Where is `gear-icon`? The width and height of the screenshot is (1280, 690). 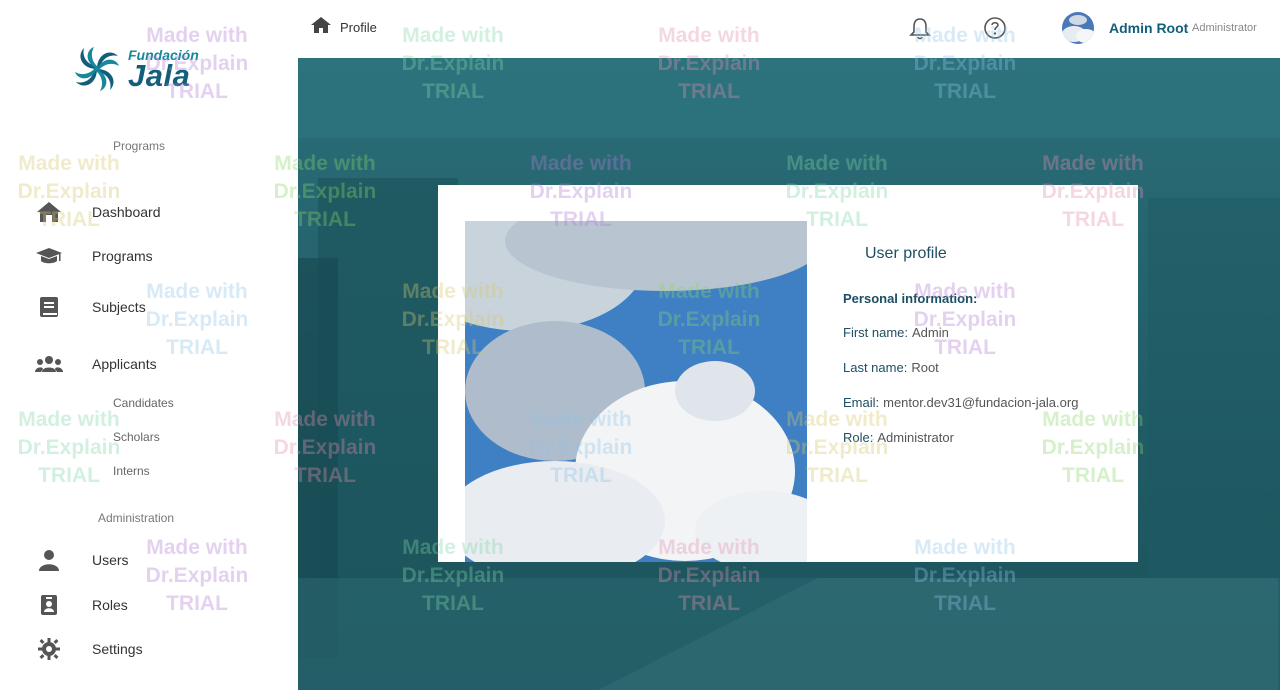
gear-icon is located at coordinates (49, 649).